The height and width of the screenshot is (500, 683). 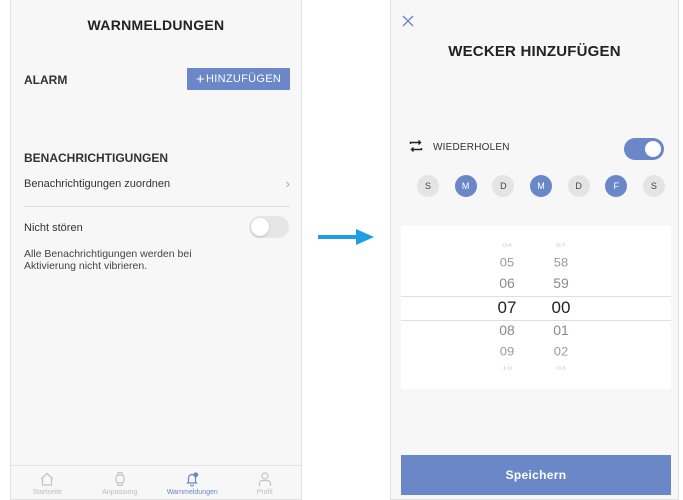 I want to click on minute-value: 01, so click(x=561, y=330).